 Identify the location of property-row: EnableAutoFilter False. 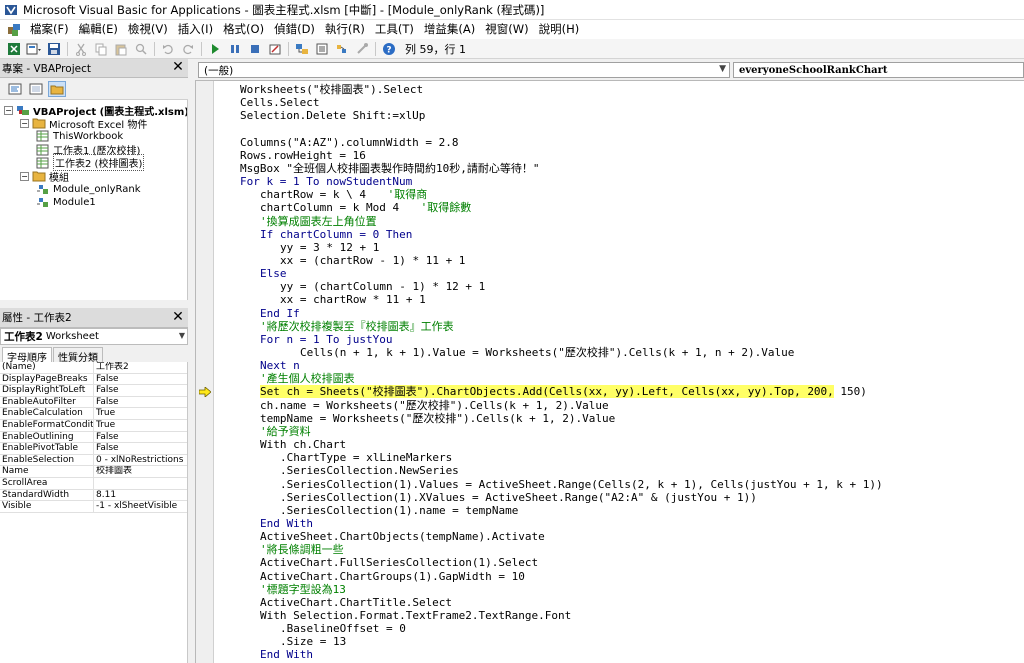
(93, 402).